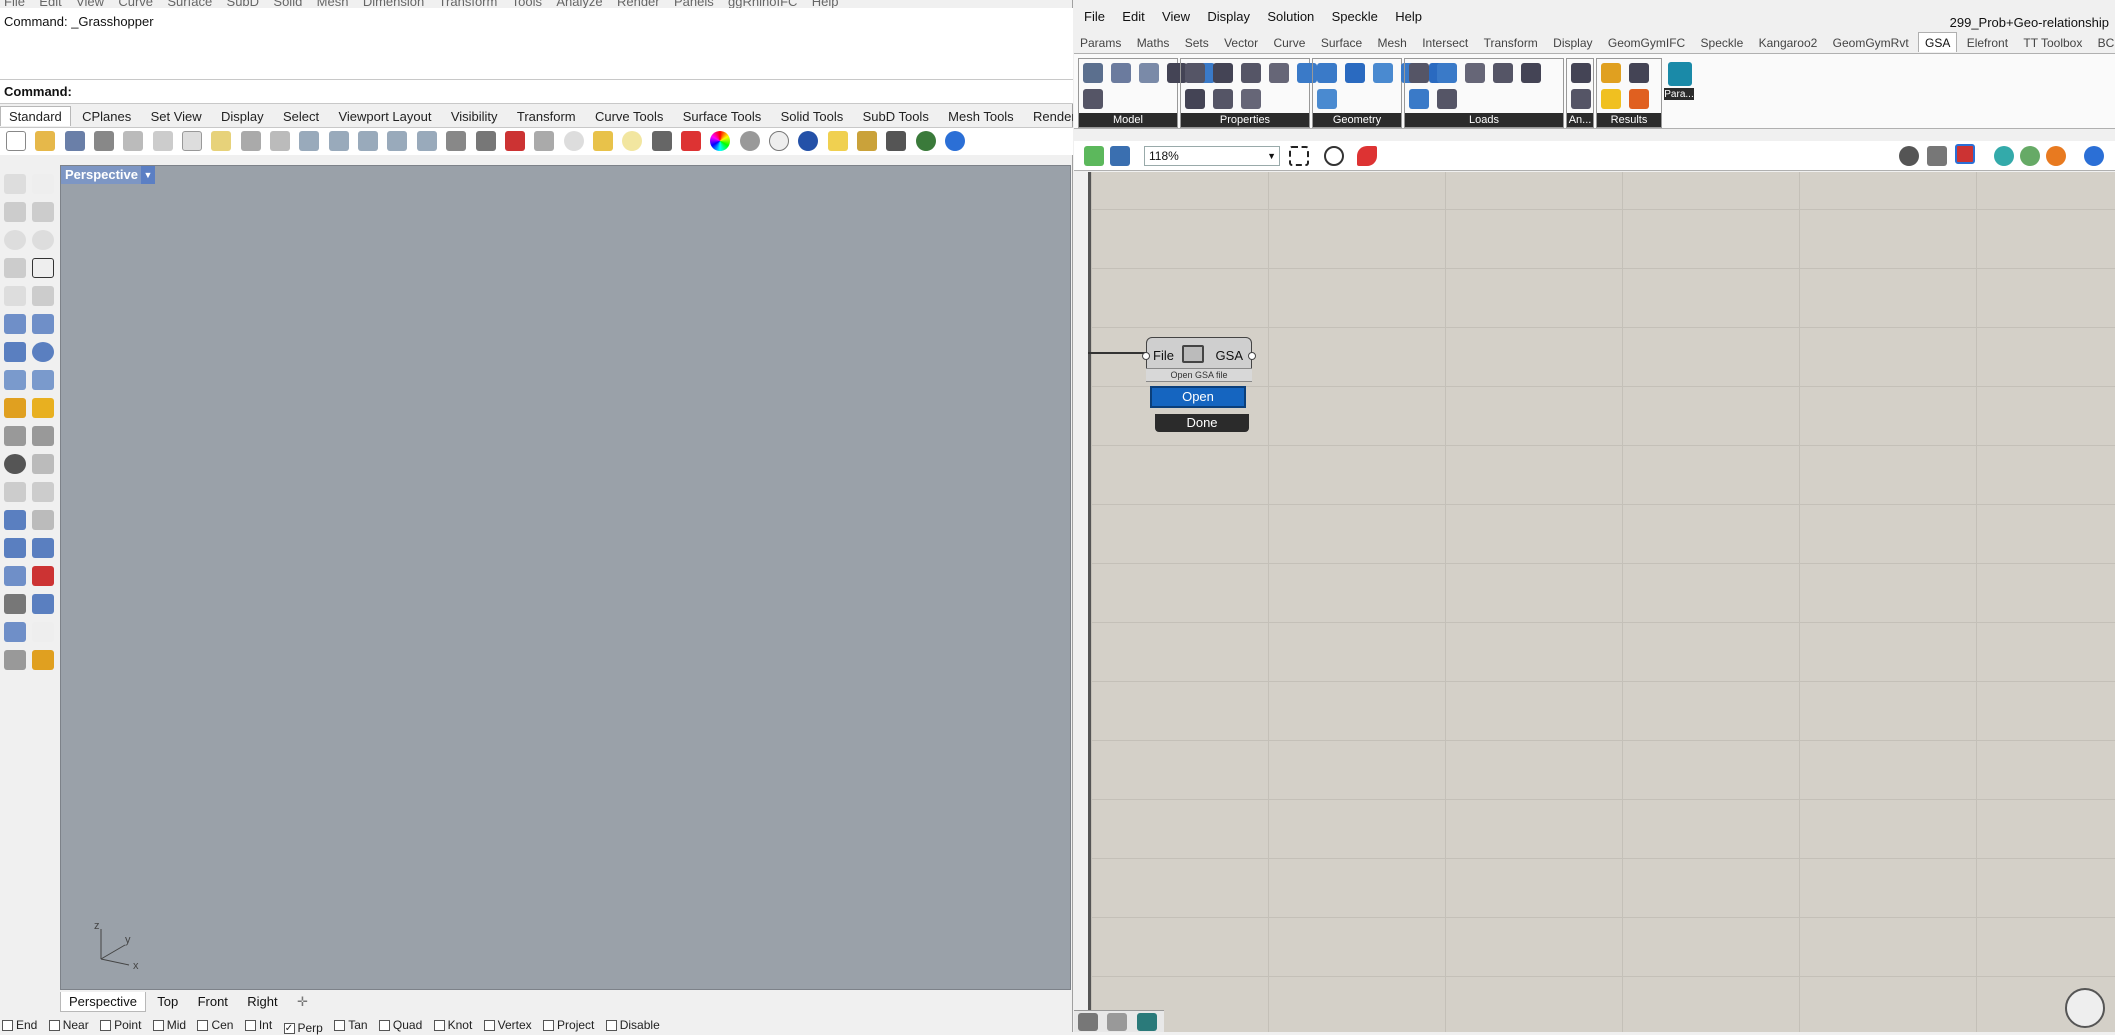 Image resolution: width=2115 pixels, height=1035 pixels. Describe the element at coordinates (808, 141) in the screenshot. I see `environment-sphere-icon` at that location.